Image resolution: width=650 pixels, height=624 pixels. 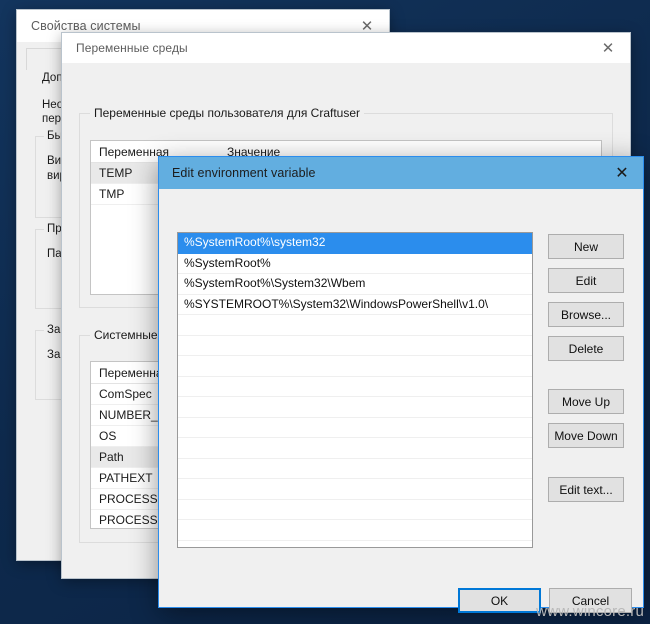 I want to click on label-fragment-dop: Доп, so click(x=52, y=78).